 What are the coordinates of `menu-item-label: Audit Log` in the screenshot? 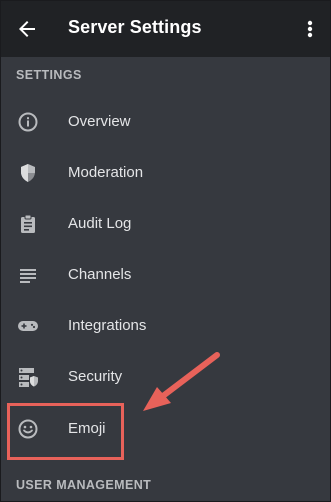 It's located at (100, 223).